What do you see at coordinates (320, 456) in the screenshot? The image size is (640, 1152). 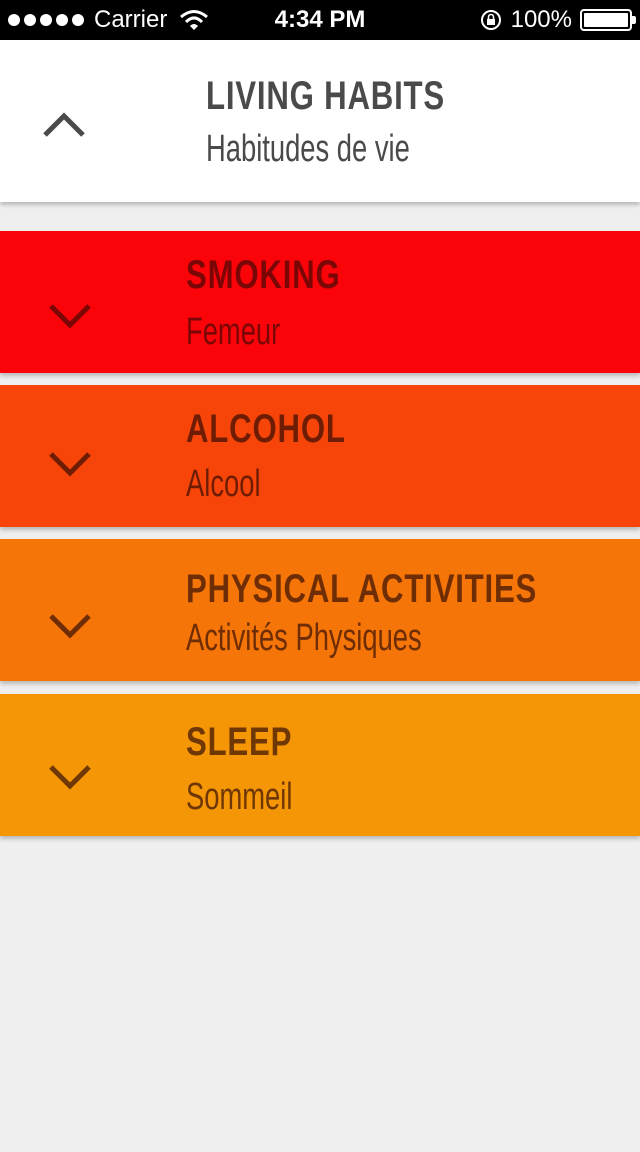 I see `section-alcohol: ALCOHOL Alcool` at bounding box center [320, 456].